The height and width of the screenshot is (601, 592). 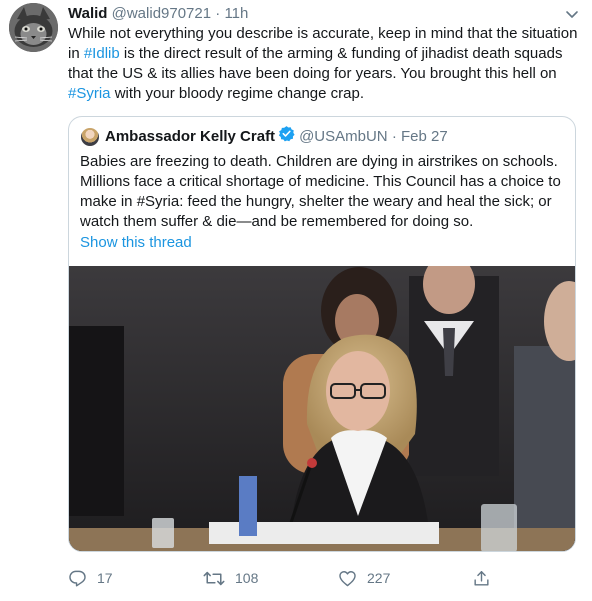 I want to click on heart-icon, so click(x=347, y=578).